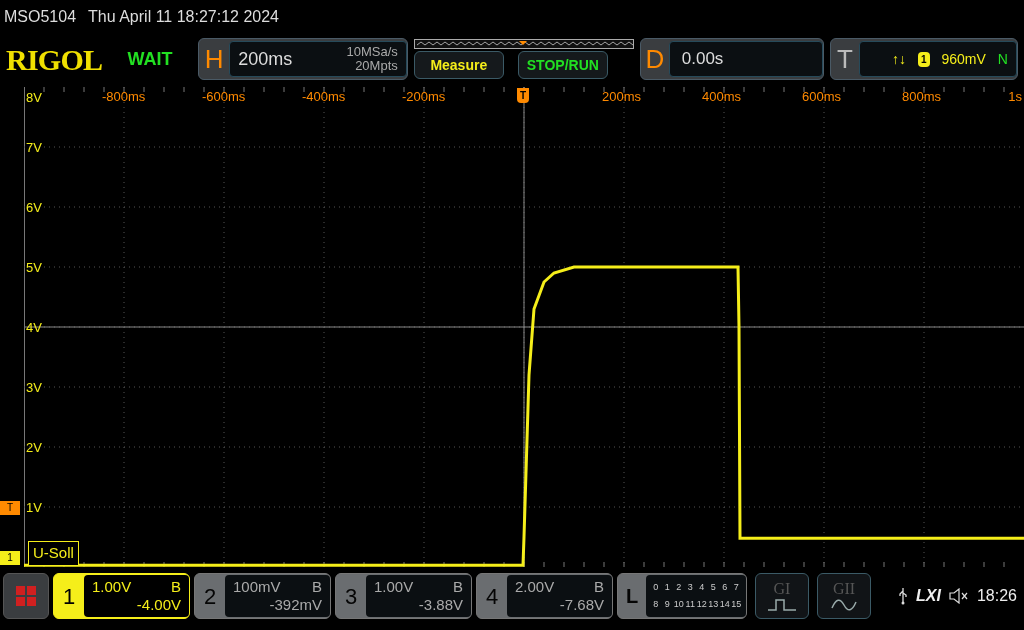 The image size is (1024, 630). Describe the element at coordinates (34, 208) in the screenshot. I see `voltage-axis-label: 6V` at that location.